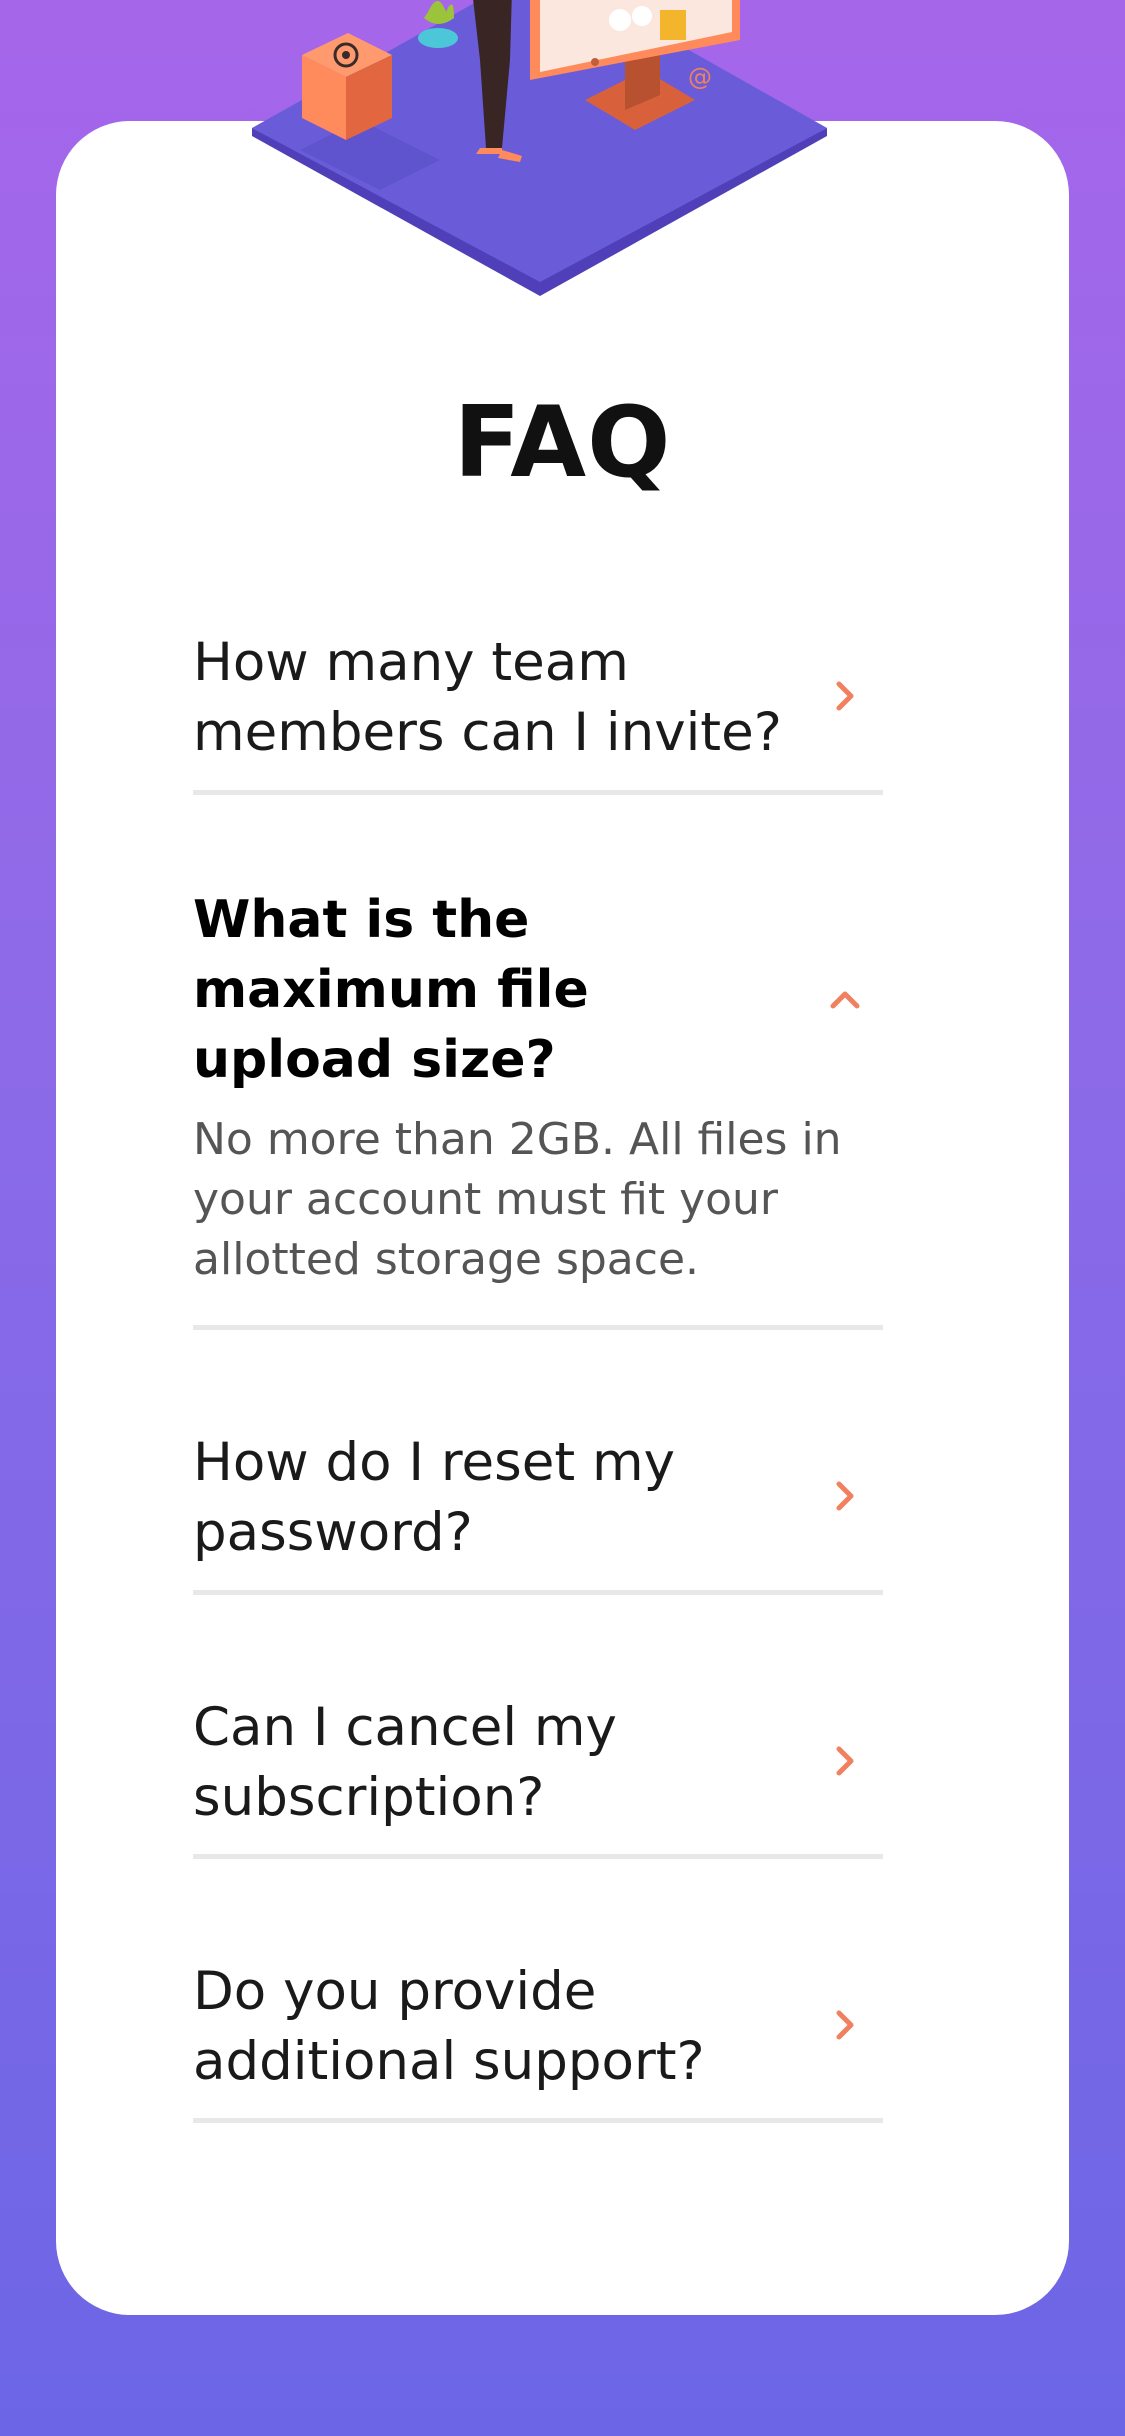 The width and height of the screenshot is (1125, 2436). Describe the element at coordinates (405, 1762) in the screenshot. I see `faq-question: Can I cancel my subscription?` at that location.